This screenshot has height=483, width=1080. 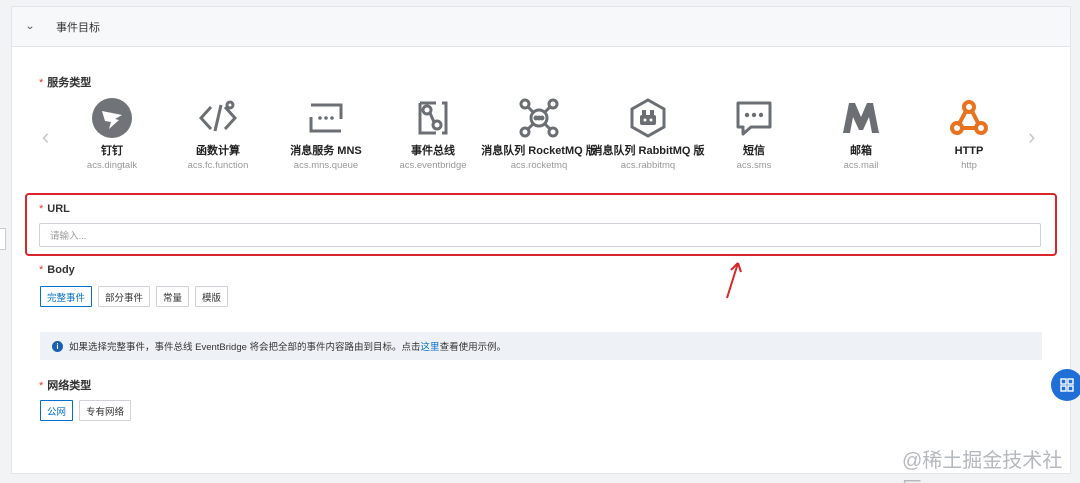 I want to click on info-text-tail: 查看使用示例。, so click(x=473, y=347).